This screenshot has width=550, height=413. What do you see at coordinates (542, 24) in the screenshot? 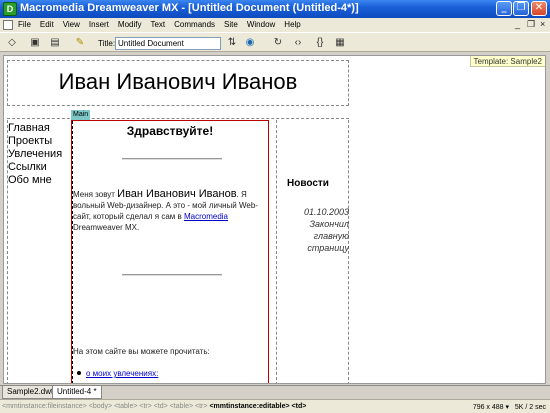
I see `doc-close-icon: ×` at bounding box center [542, 24].